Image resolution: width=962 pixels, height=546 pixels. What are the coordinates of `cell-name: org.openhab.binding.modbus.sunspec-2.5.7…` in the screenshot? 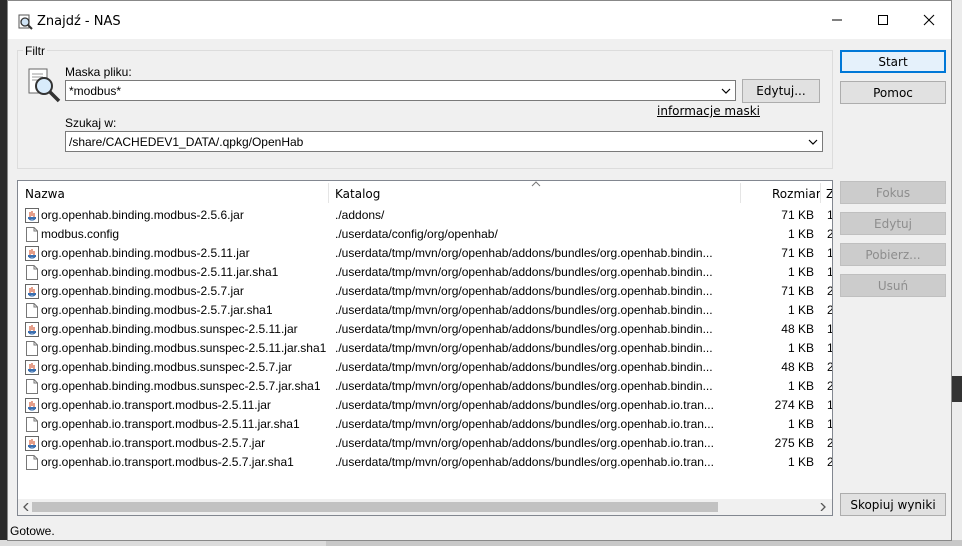 It's located at (181, 386).